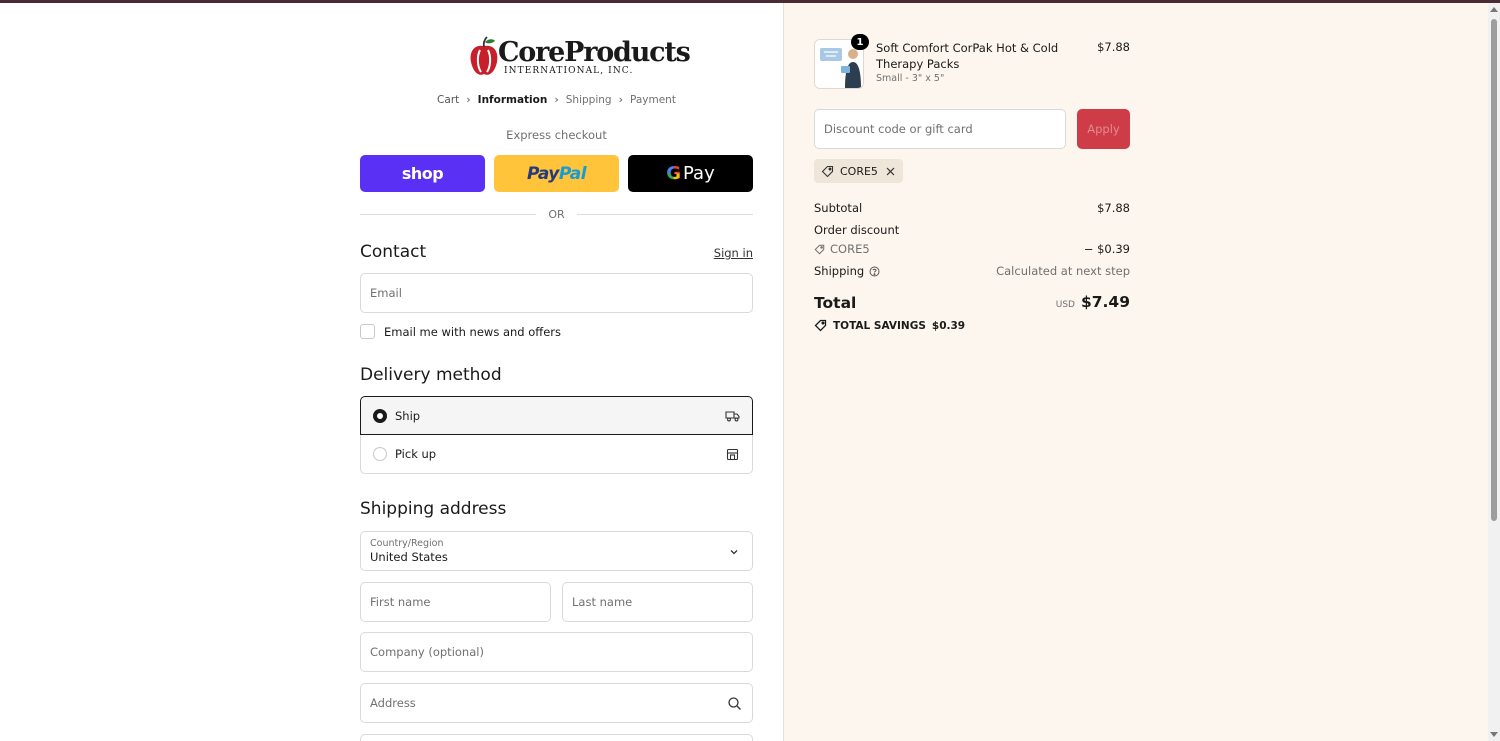 This screenshot has height=741, width=1500. Describe the element at coordinates (556, 135) in the screenshot. I see `express-checkout-title: Express checkout` at that location.